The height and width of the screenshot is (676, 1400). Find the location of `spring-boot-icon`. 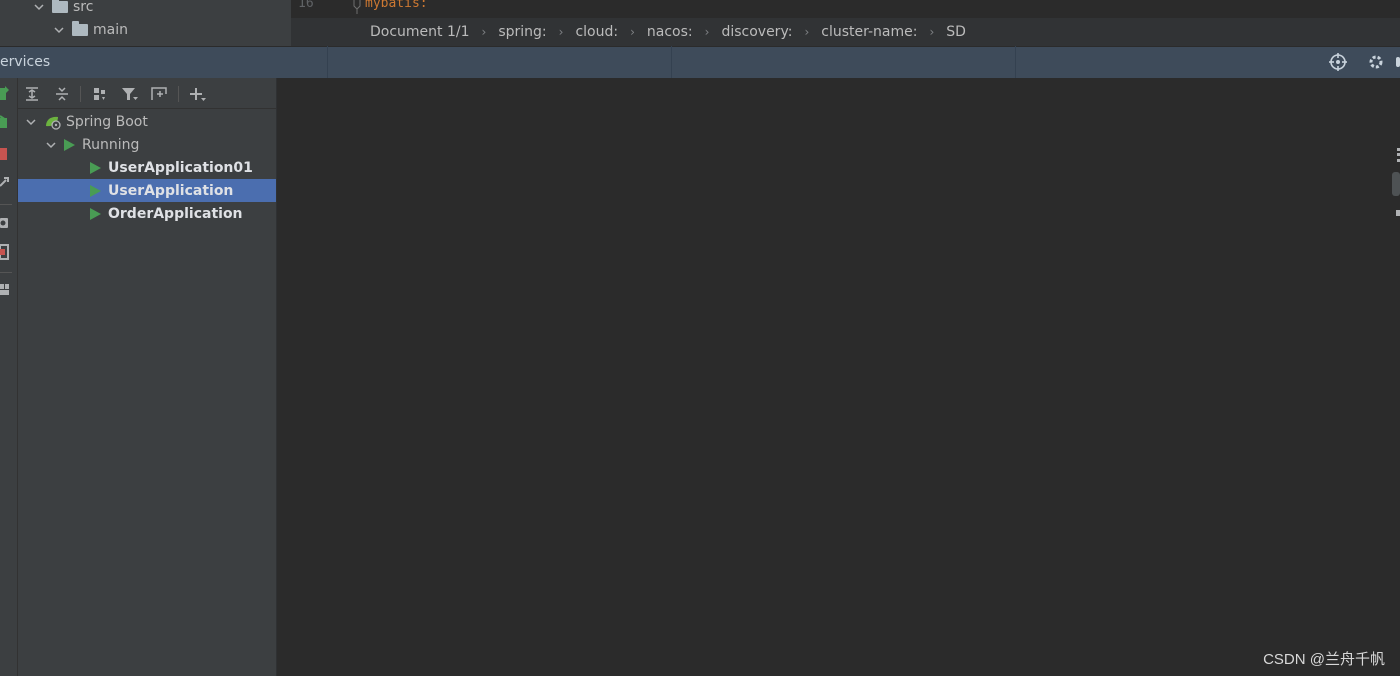

spring-boot-icon is located at coordinates (53, 122).